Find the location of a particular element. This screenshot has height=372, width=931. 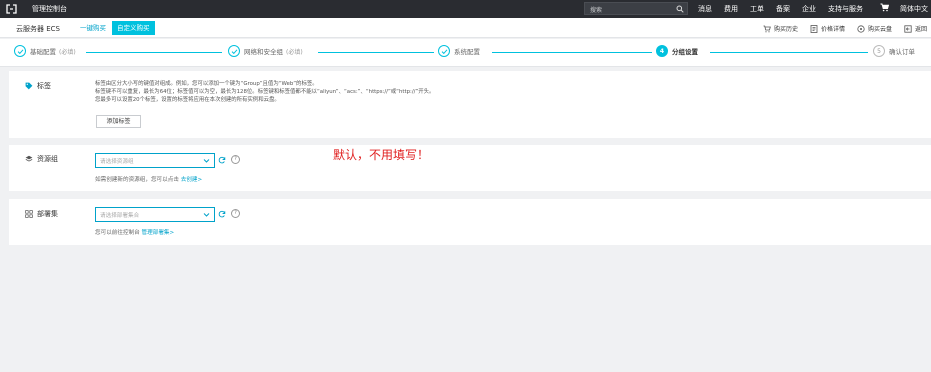

top-nav-links: 消息 费用 工单 备案 企业 支持与服务 is located at coordinates (786, 9).